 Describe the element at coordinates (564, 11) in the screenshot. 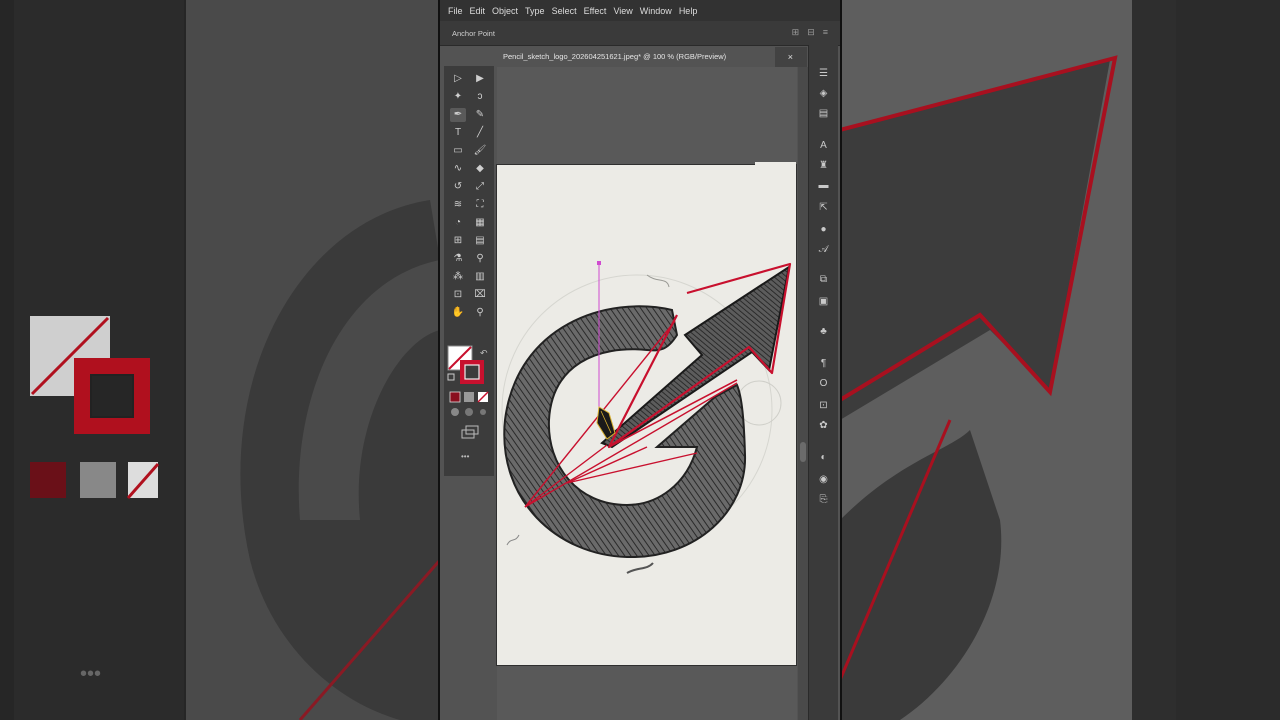

I see `menu-select: Select` at that location.